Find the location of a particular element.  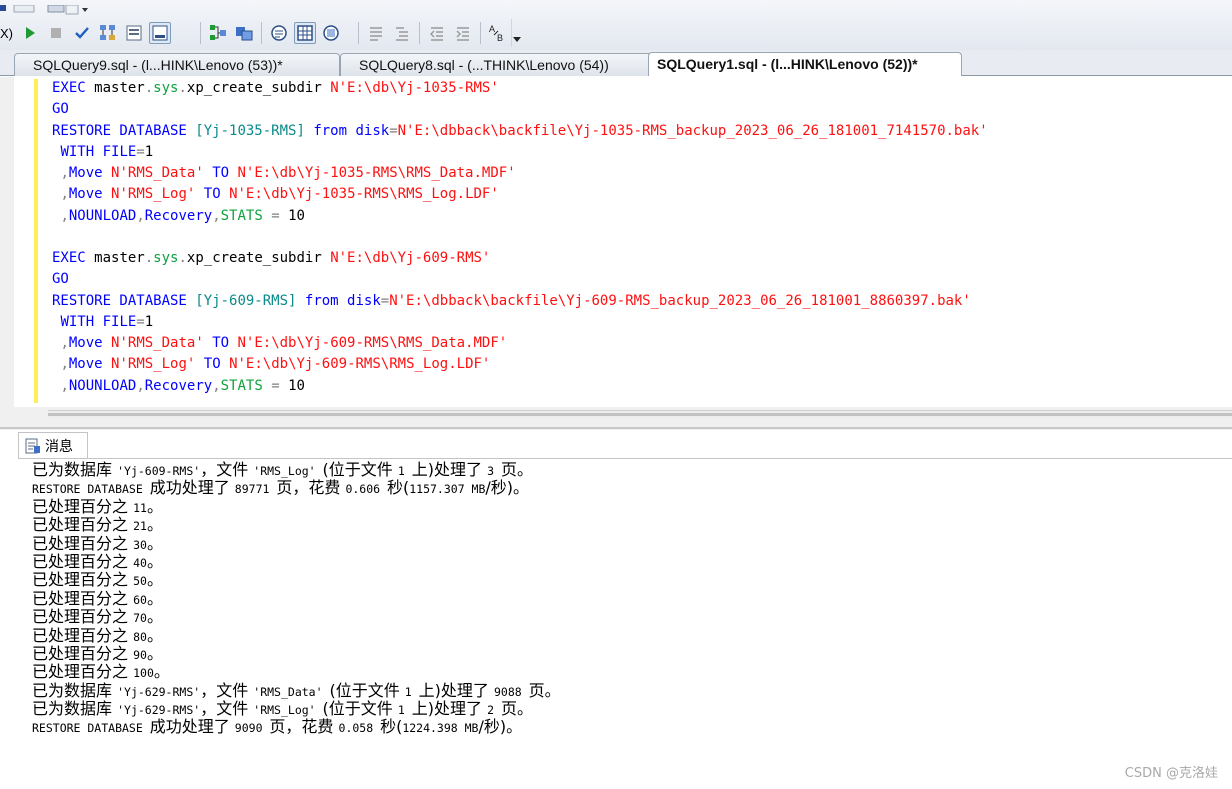

message-line: 已处理百分之 40。 is located at coordinates (296, 561).